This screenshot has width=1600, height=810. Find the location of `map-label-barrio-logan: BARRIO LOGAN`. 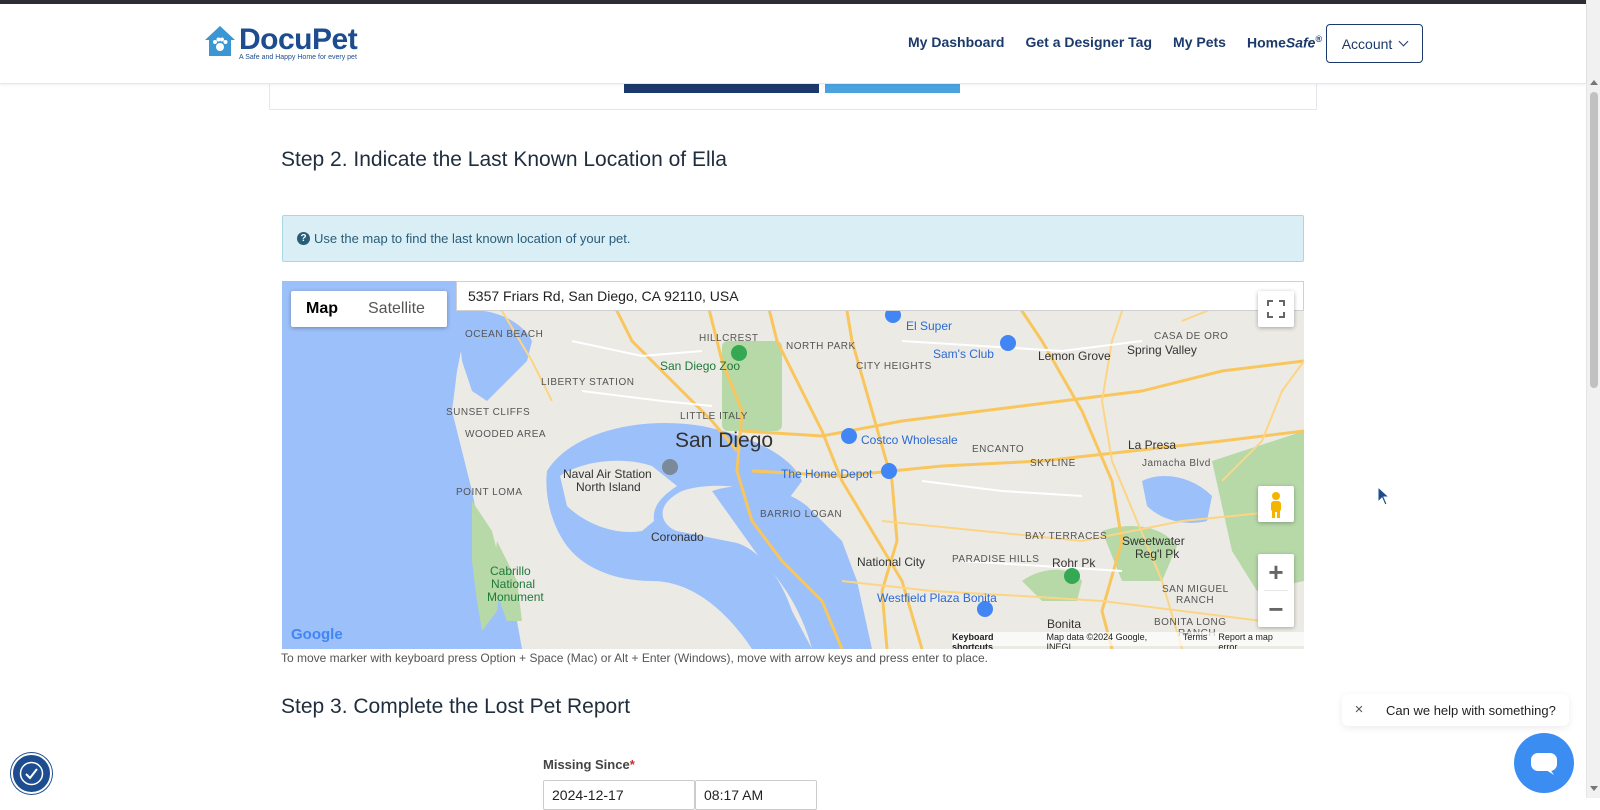

map-label-barrio-logan: BARRIO LOGAN is located at coordinates (801, 514).